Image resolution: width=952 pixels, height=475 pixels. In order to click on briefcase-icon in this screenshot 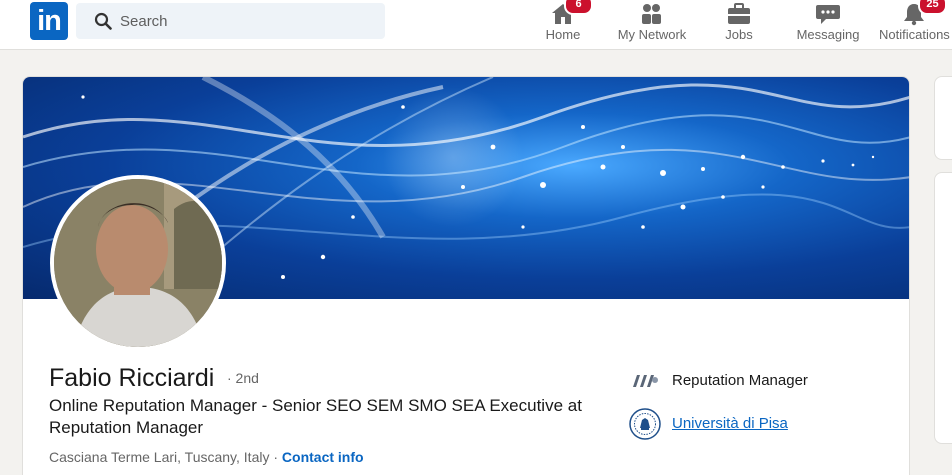, I will do `click(739, 13)`.